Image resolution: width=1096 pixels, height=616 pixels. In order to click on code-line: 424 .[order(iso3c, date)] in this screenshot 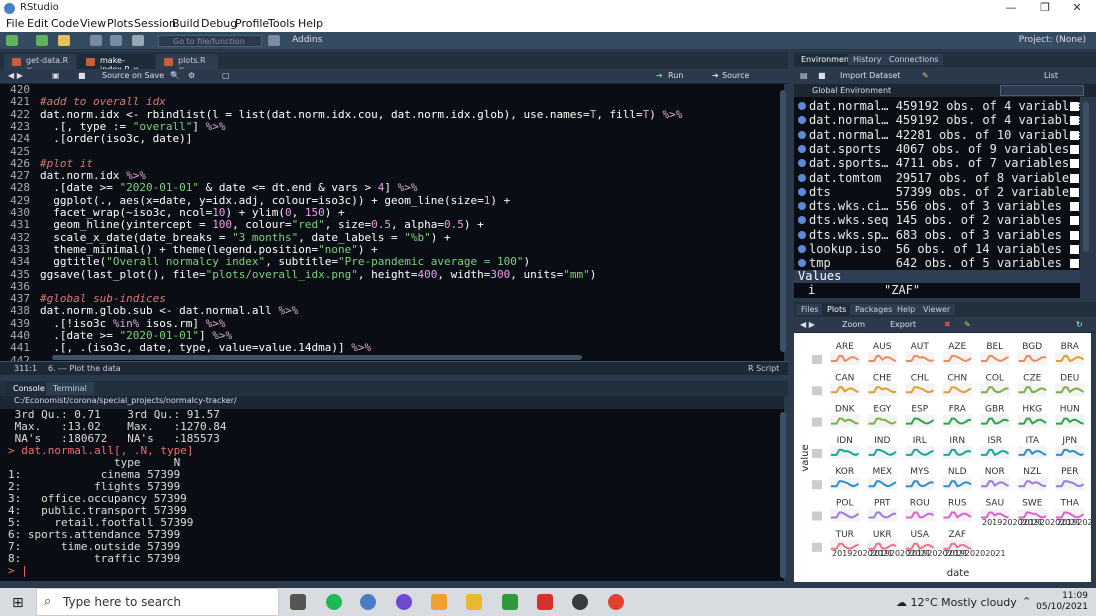, I will do `click(96, 138)`.